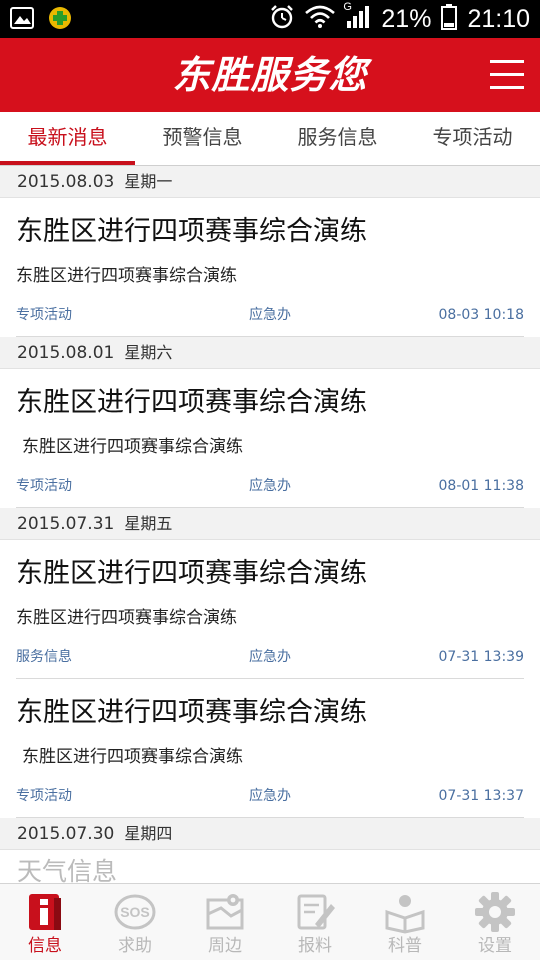 The image size is (540, 960). What do you see at coordinates (405, 946) in the screenshot?
I see `nav-science-label: 科普` at bounding box center [405, 946].